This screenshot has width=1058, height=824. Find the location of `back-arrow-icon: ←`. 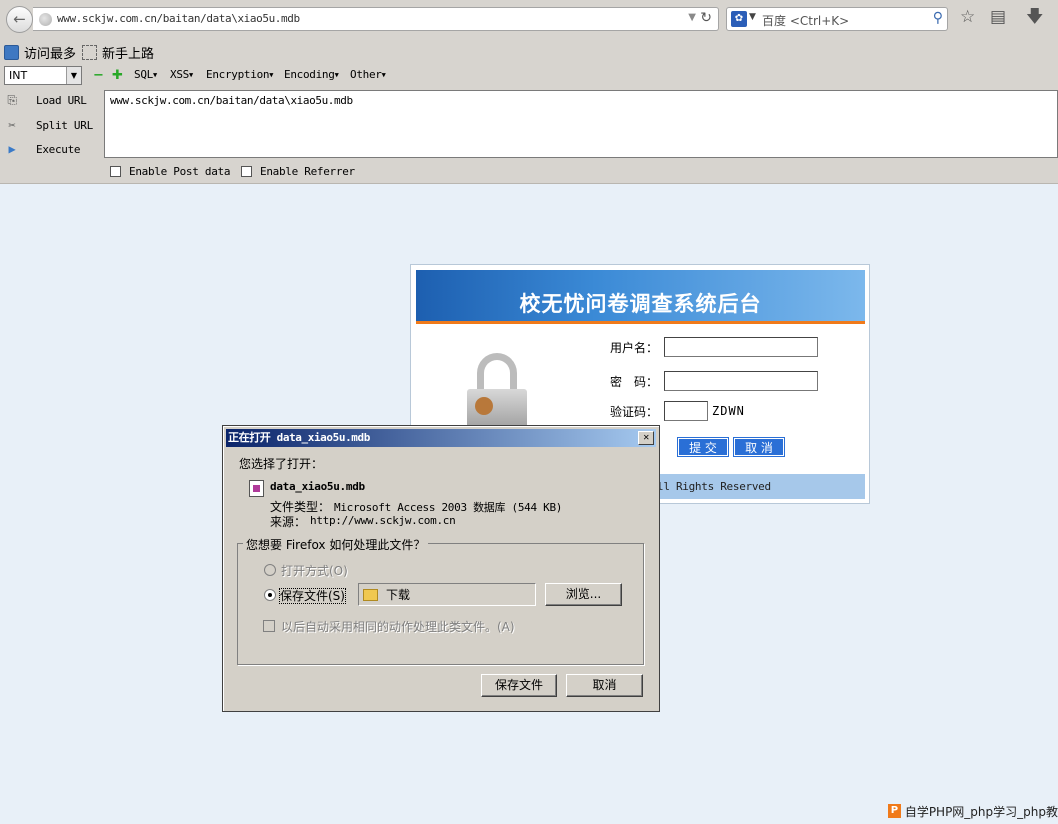

back-arrow-icon: ← is located at coordinates (19, 19).